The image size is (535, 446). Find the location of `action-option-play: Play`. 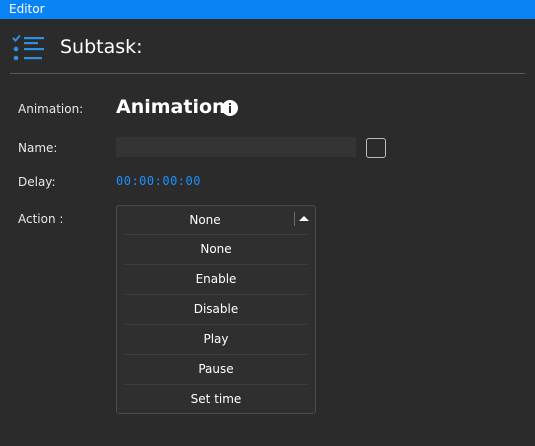

action-option-play: Play is located at coordinates (216, 339).